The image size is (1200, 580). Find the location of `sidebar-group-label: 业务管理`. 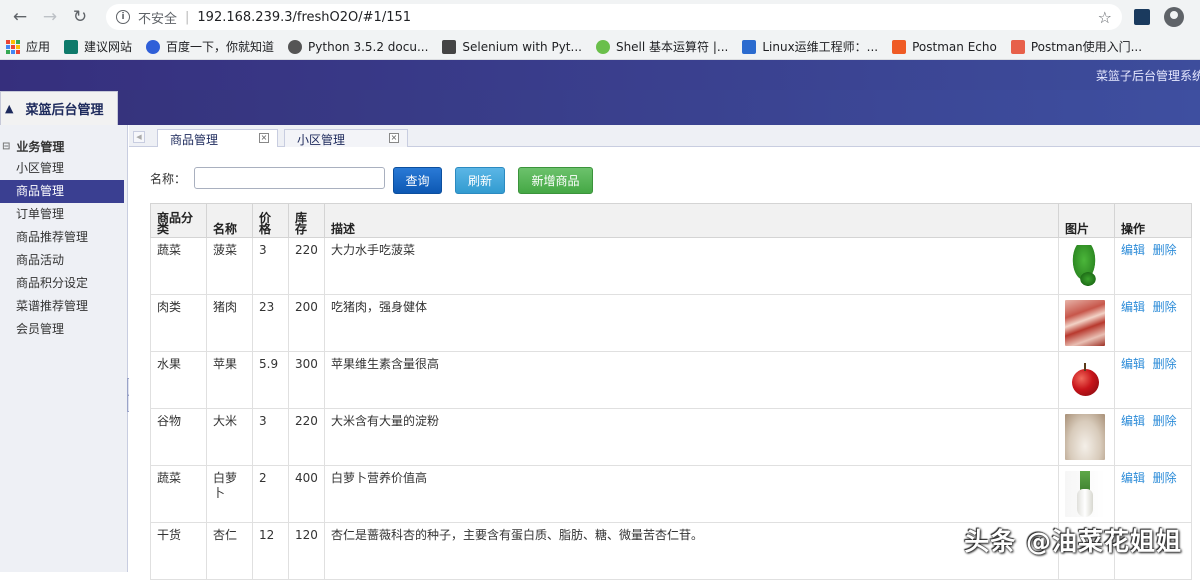

sidebar-group-label: 业务管理 is located at coordinates (40, 146).